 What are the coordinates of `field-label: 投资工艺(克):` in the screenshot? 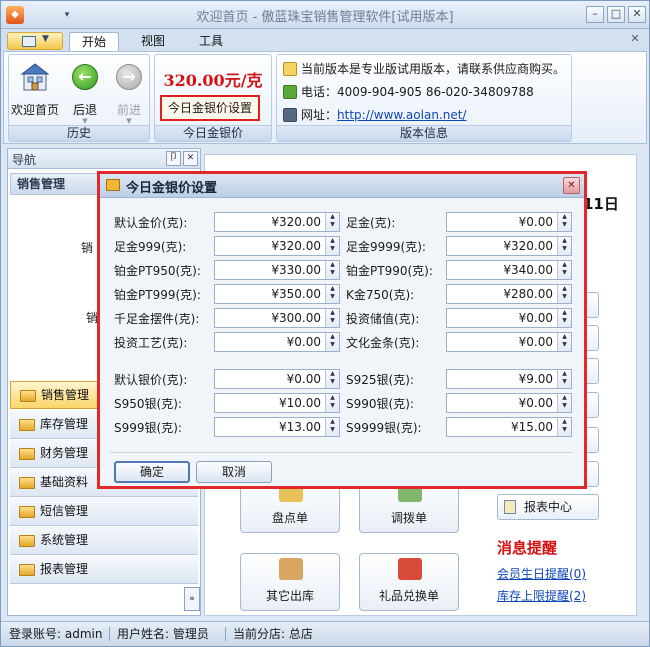 It's located at (151, 343).